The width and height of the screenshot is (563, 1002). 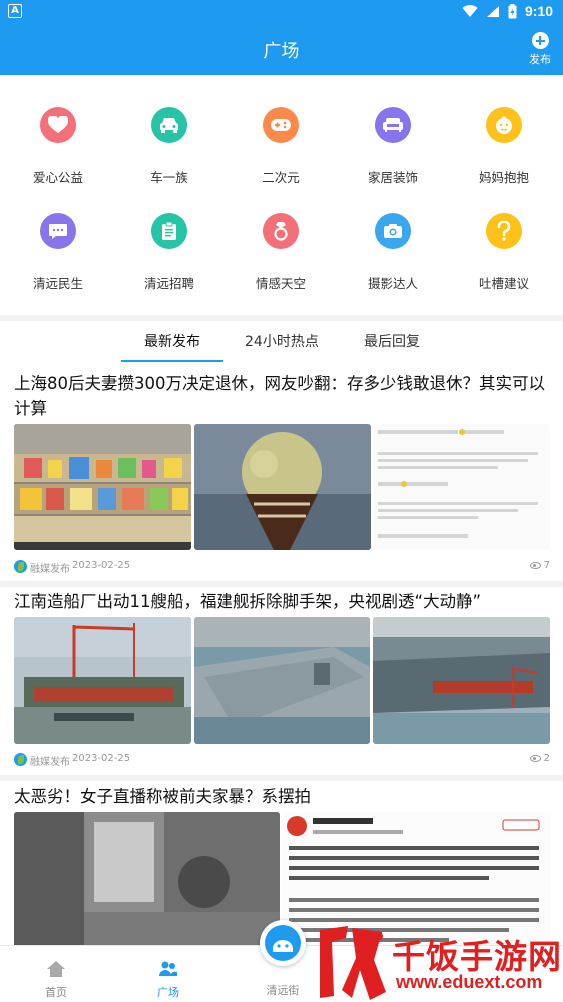 I want to click on article-title: 江南造船厂出动11艘船，福建舰拆除脚手架，央视剧透“大动静”, so click(x=248, y=601).